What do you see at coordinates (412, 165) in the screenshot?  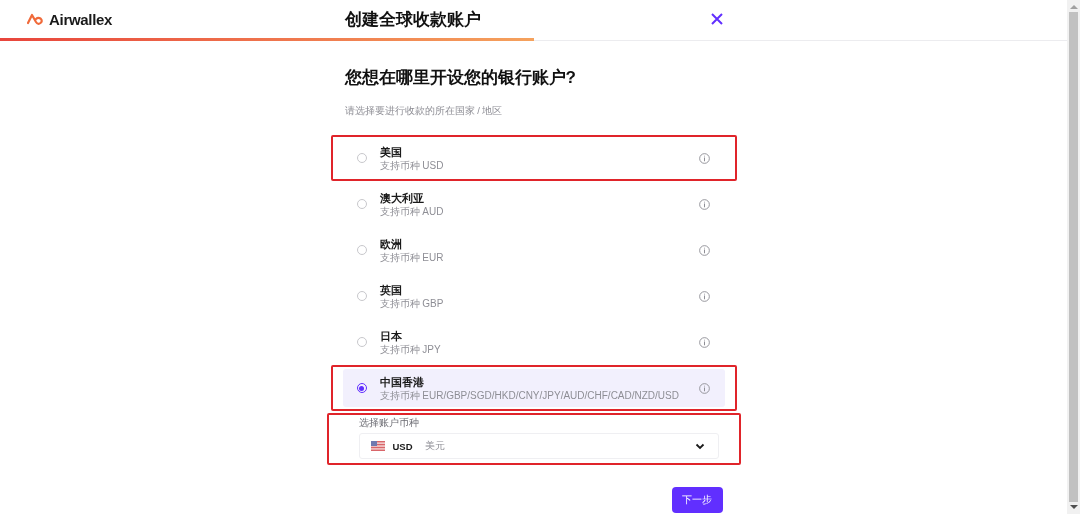 I see `supported-currencies: 支持币种 USD` at bounding box center [412, 165].